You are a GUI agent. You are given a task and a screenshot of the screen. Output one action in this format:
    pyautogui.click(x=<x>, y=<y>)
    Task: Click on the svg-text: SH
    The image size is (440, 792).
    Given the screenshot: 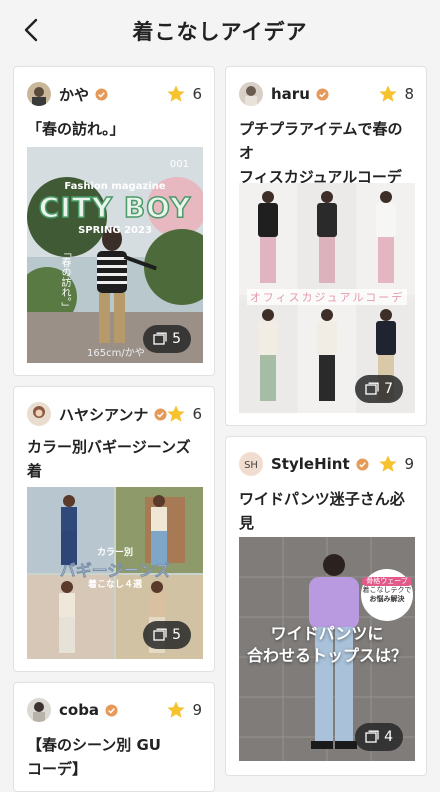 What is the action you would take?
    pyautogui.click(x=251, y=465)
    